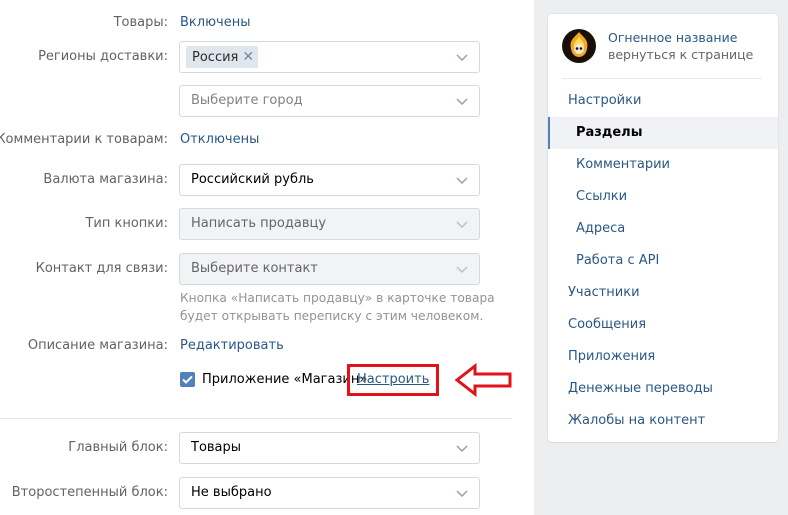 The height and width of the screenshot is (515, 788). I want to click on edit-description-link: Редактировать, so click(232, 346).